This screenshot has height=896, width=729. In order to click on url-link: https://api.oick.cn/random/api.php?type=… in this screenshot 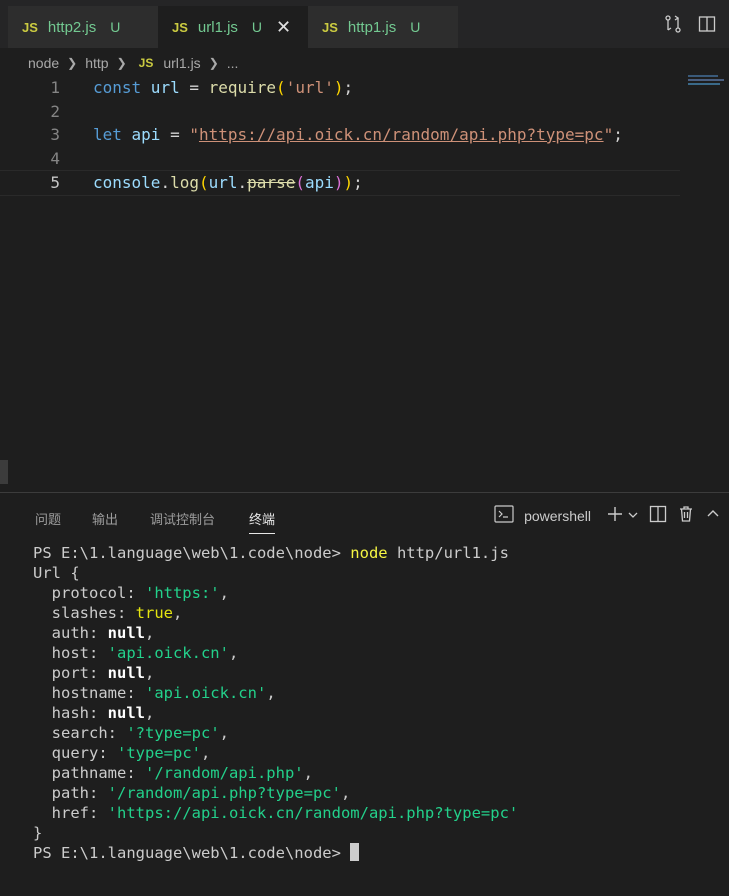, I will do `click(401, 134)`.